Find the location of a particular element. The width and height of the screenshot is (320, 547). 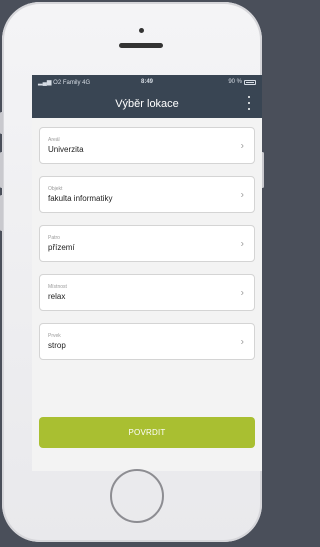

signal-icon: ▂▄▆ is located at coordinates (45, 82).